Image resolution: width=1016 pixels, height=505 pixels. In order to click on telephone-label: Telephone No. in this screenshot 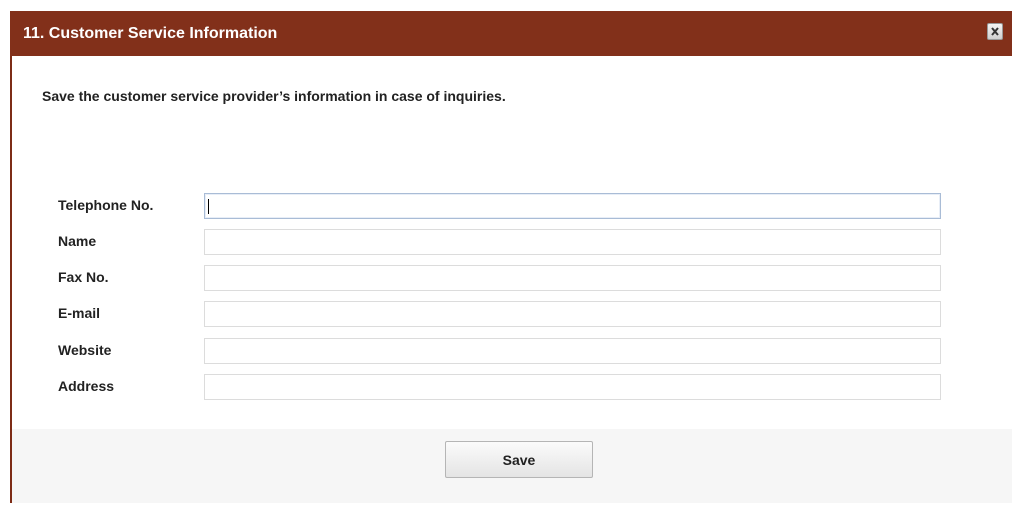, I will do `click(106, 205)`.